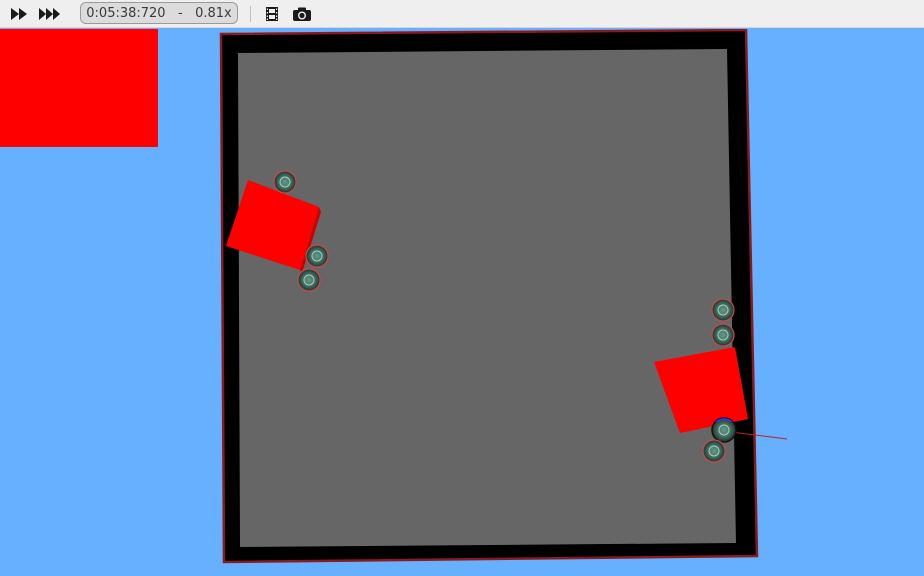 This screenshot has height=576, width=924. I want to click on film-icon, so click(272, 14).